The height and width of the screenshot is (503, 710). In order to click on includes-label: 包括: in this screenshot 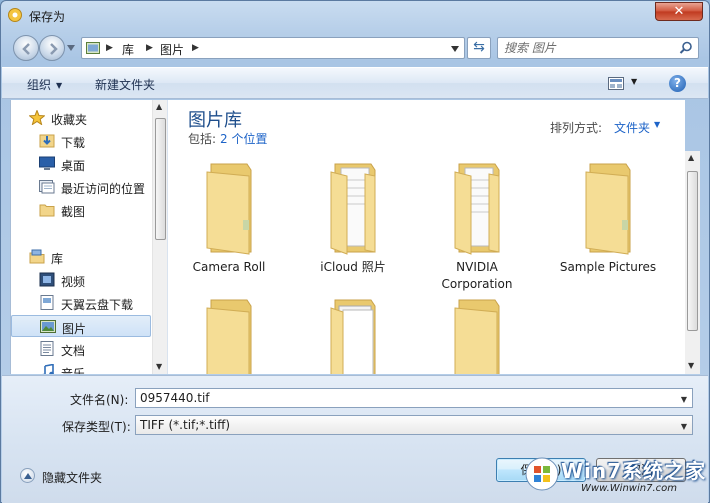, I will do `click(202, 139)`.